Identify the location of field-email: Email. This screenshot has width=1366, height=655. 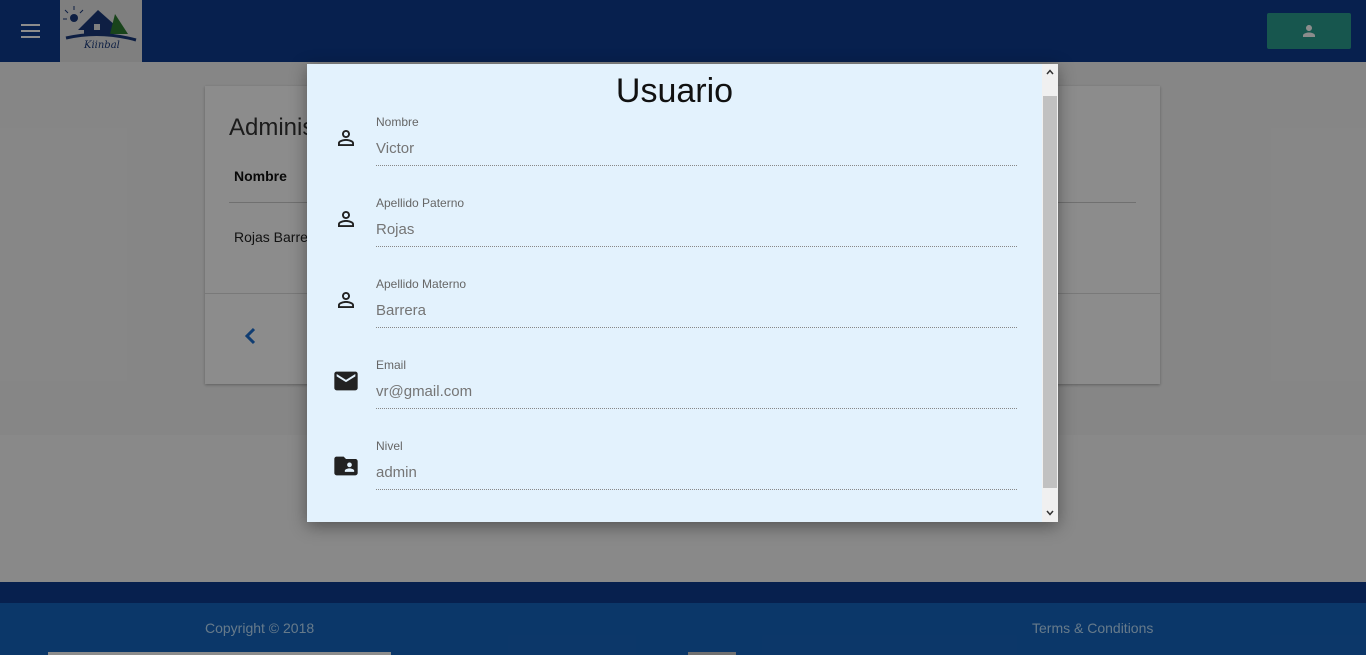
(674, 398).